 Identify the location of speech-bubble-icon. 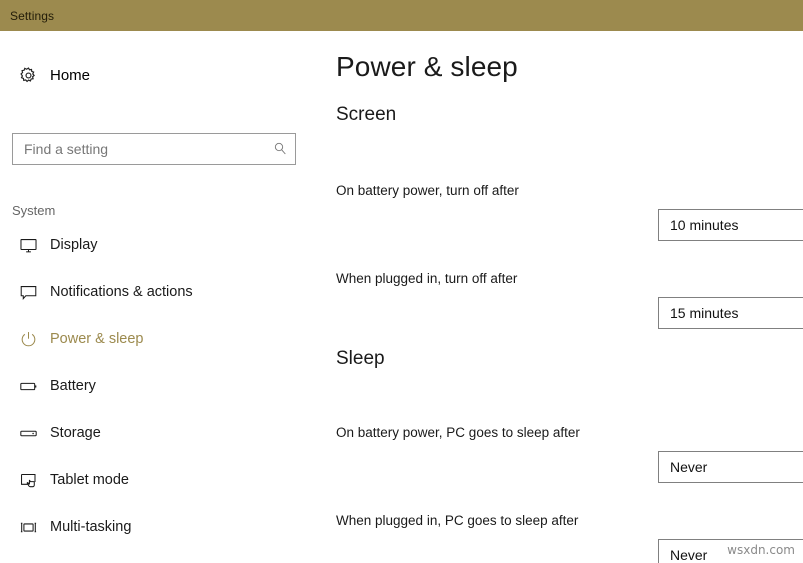
(28, 292).